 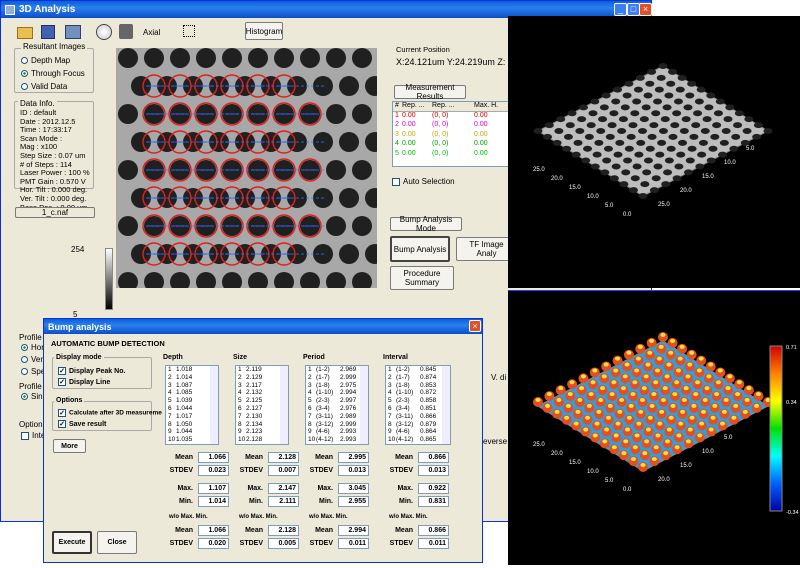 I want to click on list-item: 8 (3-12) 0.879, so click(x=418, y=425).